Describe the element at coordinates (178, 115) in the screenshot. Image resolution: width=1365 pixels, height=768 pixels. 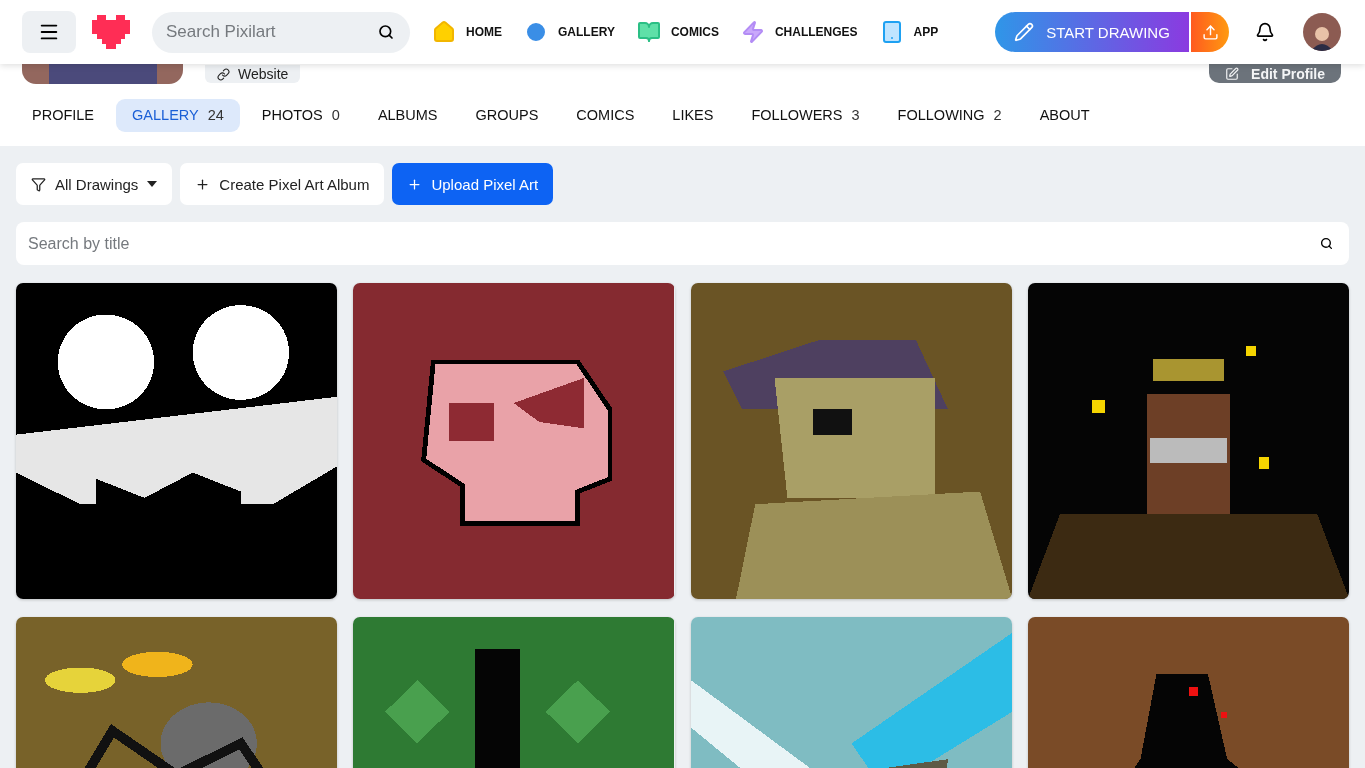
I see `profile-tab: GALLERY 24` at that location.